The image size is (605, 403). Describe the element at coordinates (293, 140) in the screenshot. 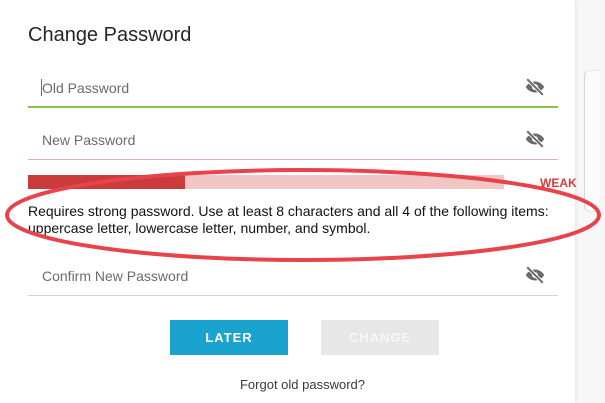

I see `new-password-field: New Password` at that location.